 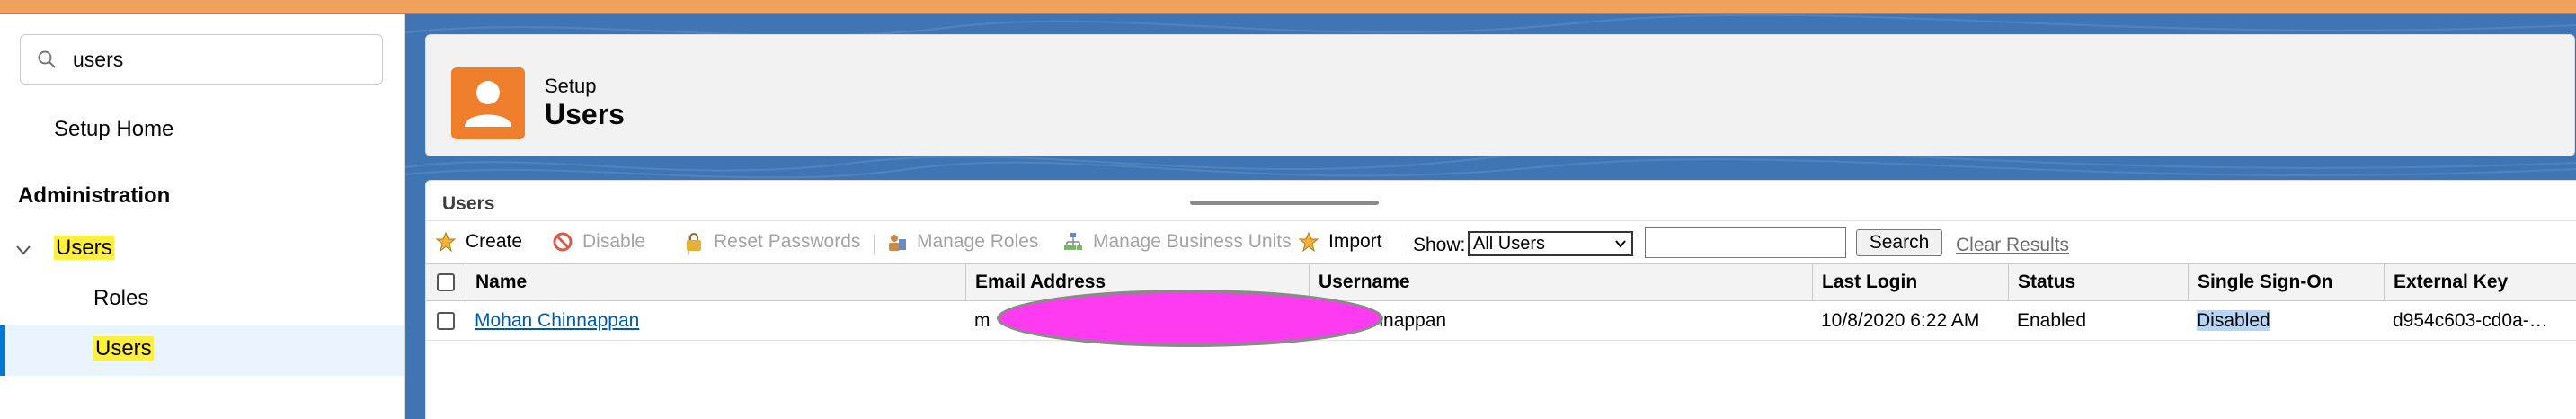 I want to click on sidebar-item-users-label: Users, so click(x=123, y=348).